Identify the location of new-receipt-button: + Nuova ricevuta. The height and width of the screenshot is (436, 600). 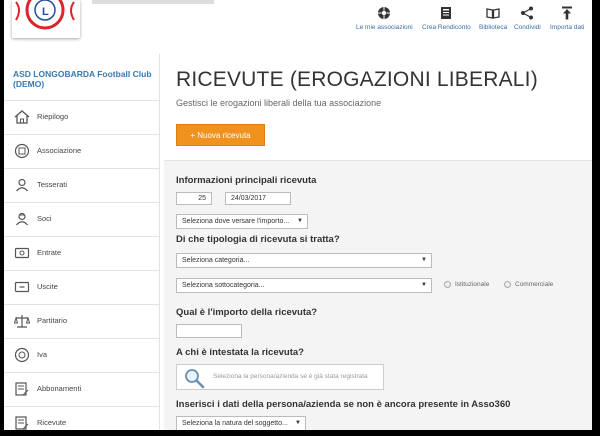
(220, 135).